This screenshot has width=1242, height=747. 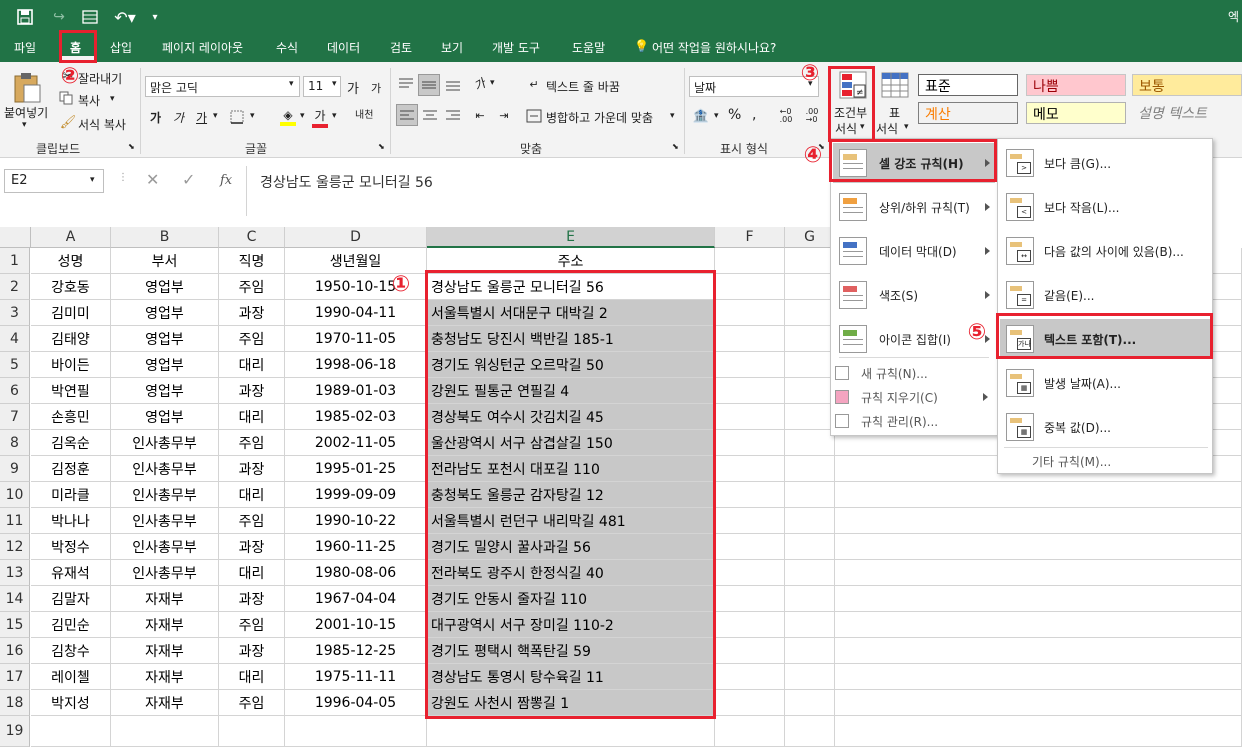 I want to click on merge-dropdown-icon: ▾, so click(x=672, y=116).